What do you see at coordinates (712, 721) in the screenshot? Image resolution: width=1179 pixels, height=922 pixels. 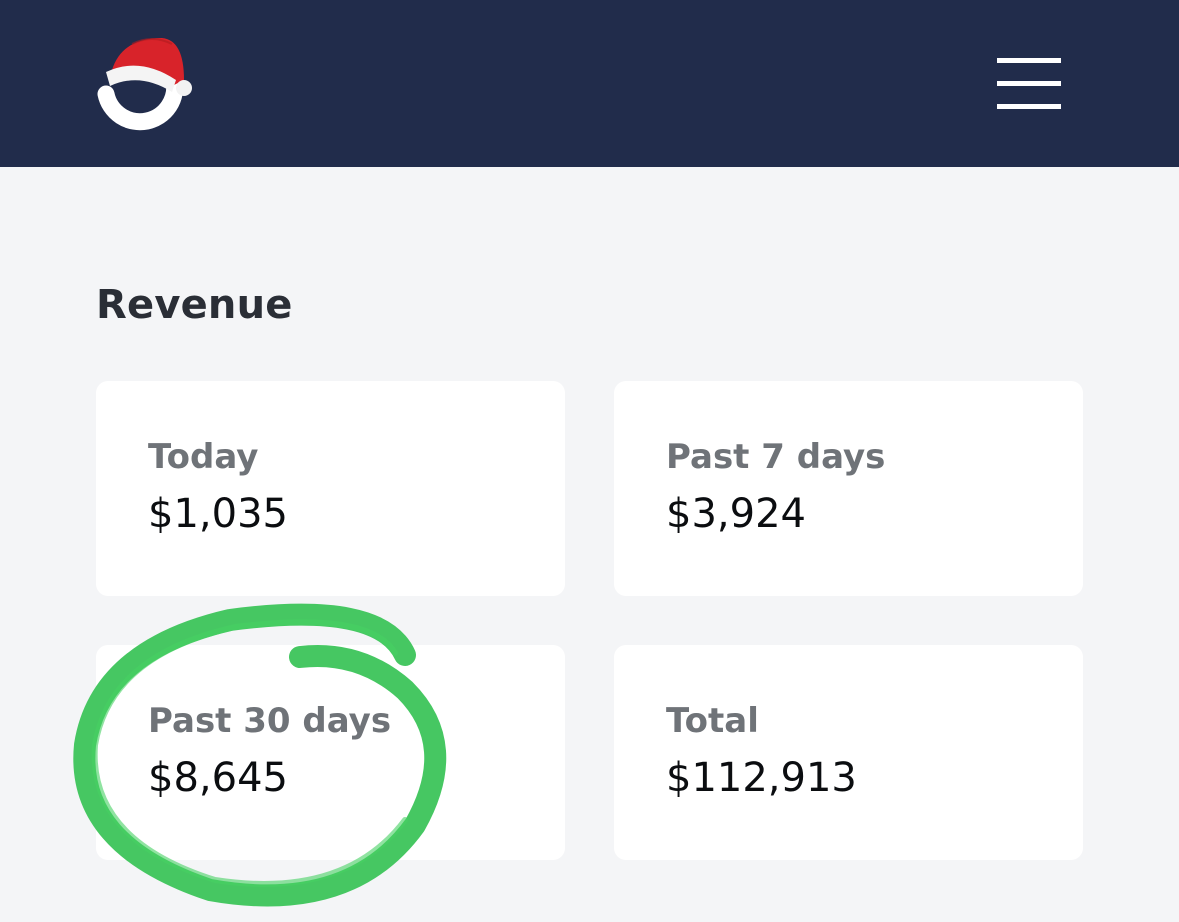 I see `card-label: Total` at bounding box center [712, 721].